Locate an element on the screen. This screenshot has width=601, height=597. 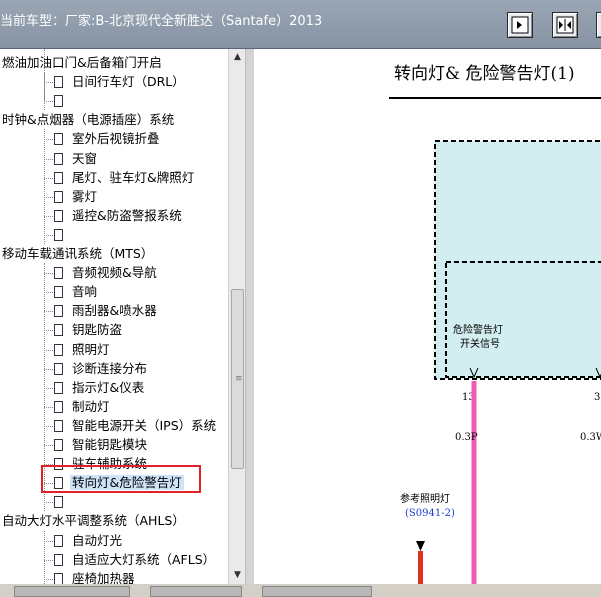
tree-item-label: 钥匙防盗 is located at coordinates (97, 330).